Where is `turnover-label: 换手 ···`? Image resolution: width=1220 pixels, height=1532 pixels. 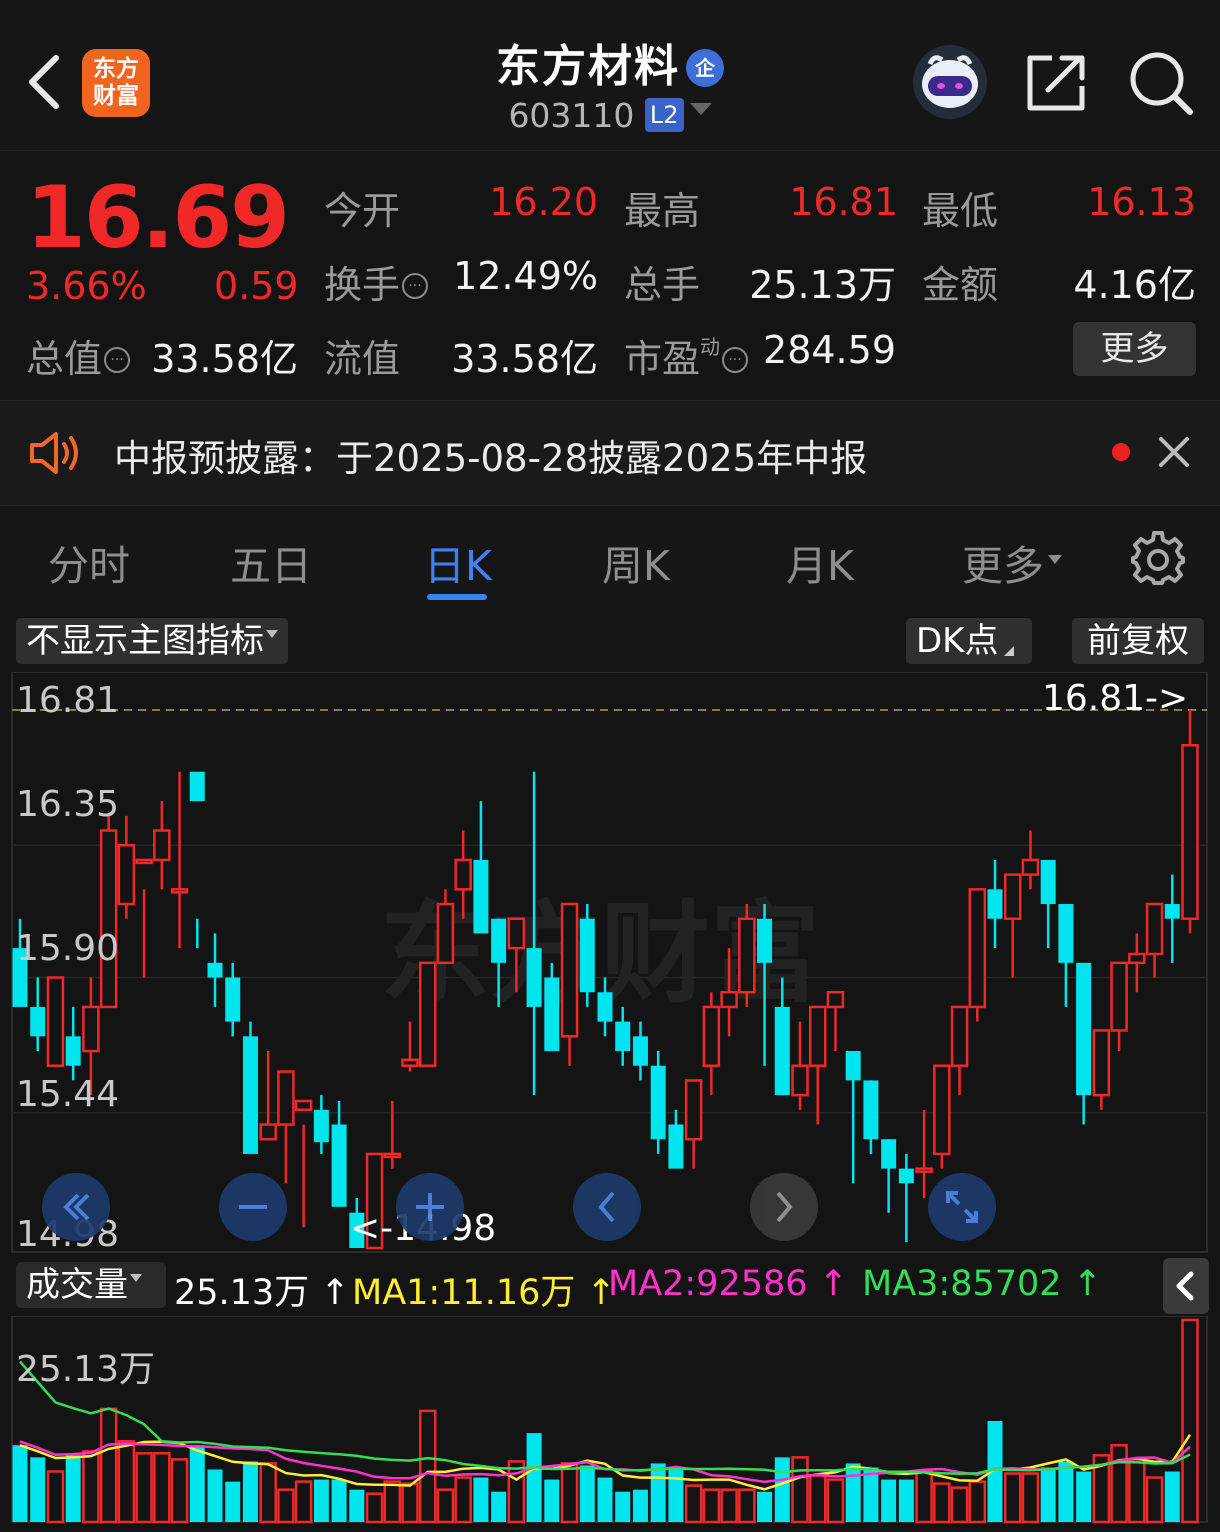 turnover-label: 换手 ··· is located at coordinates (376, 281).